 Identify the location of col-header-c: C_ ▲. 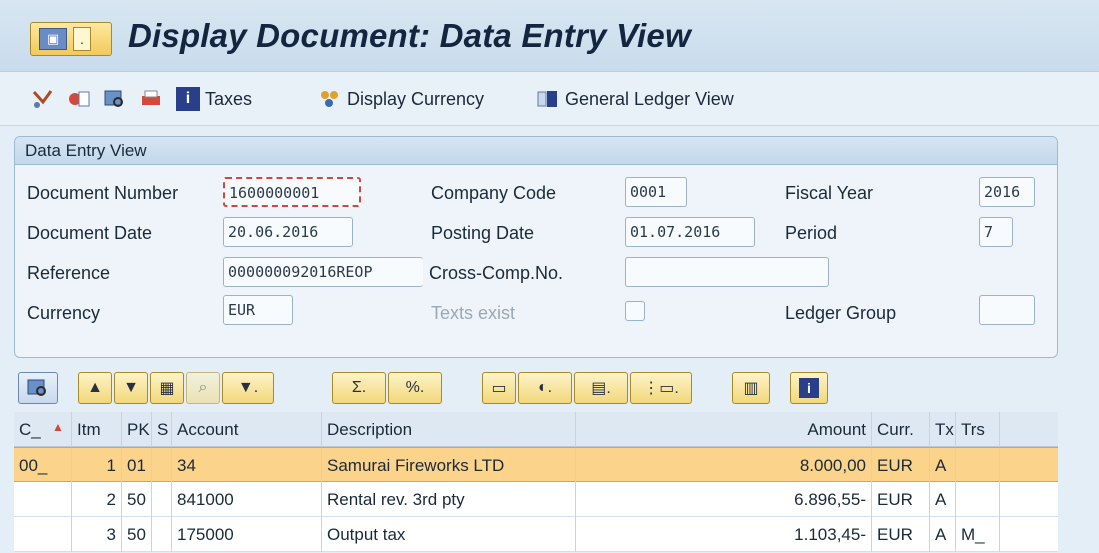
(43, 429).